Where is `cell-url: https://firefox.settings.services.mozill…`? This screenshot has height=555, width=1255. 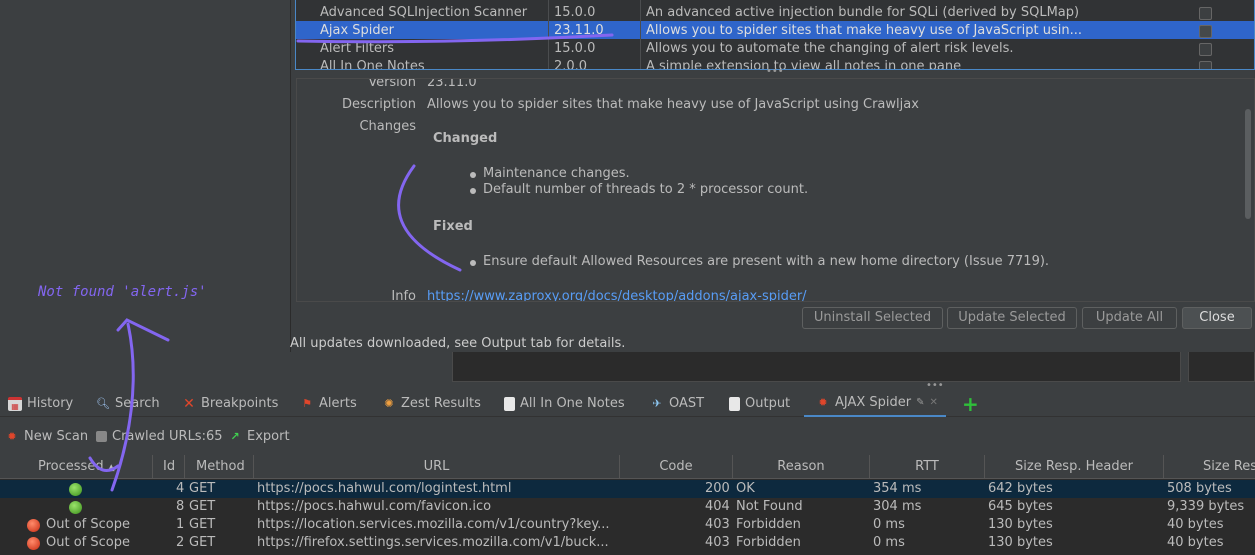
cell-url: https://firefox.settings.services.mozill… is located at coordinates (433, 542).